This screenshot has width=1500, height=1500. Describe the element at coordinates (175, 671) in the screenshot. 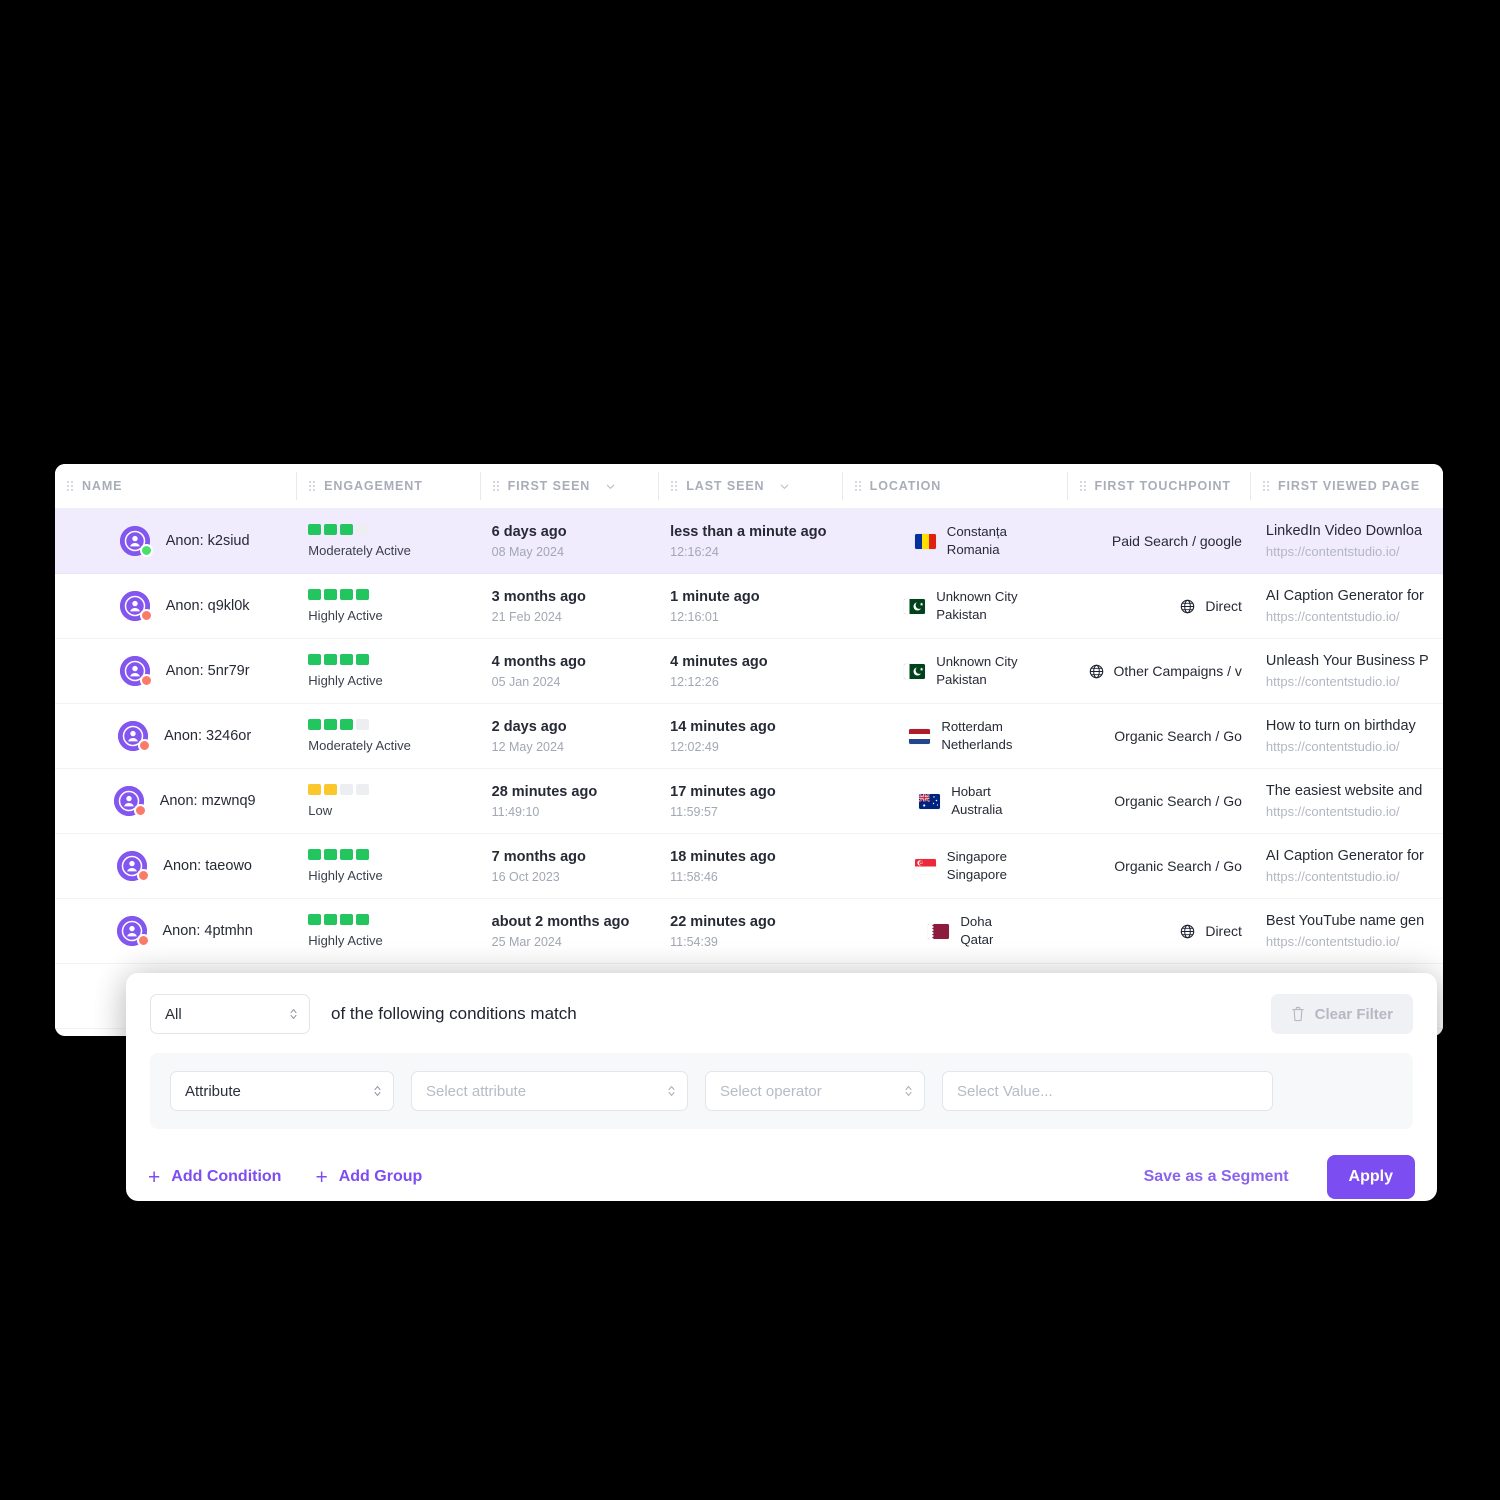

I see `cell-name: Anon: 5nr79r` at that location.